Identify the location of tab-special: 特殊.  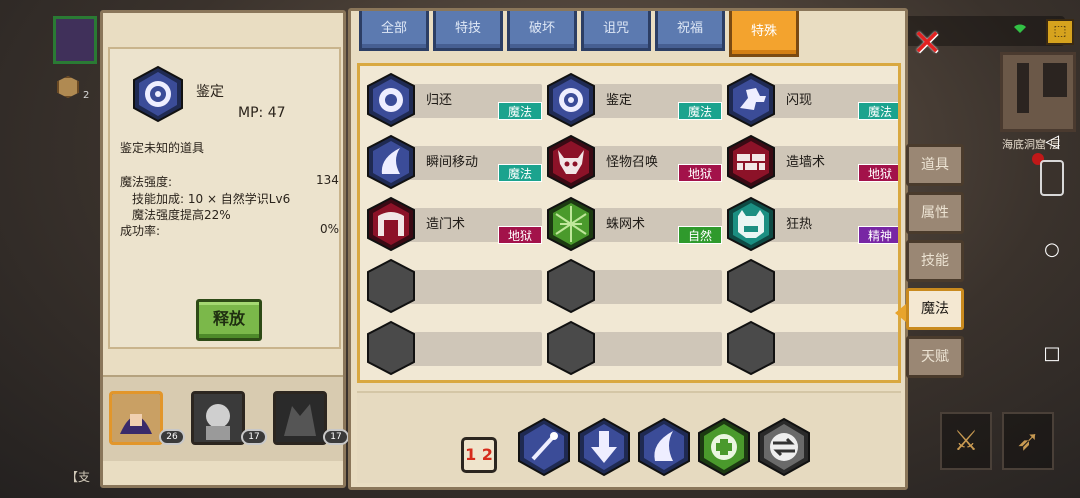
(764, 34).